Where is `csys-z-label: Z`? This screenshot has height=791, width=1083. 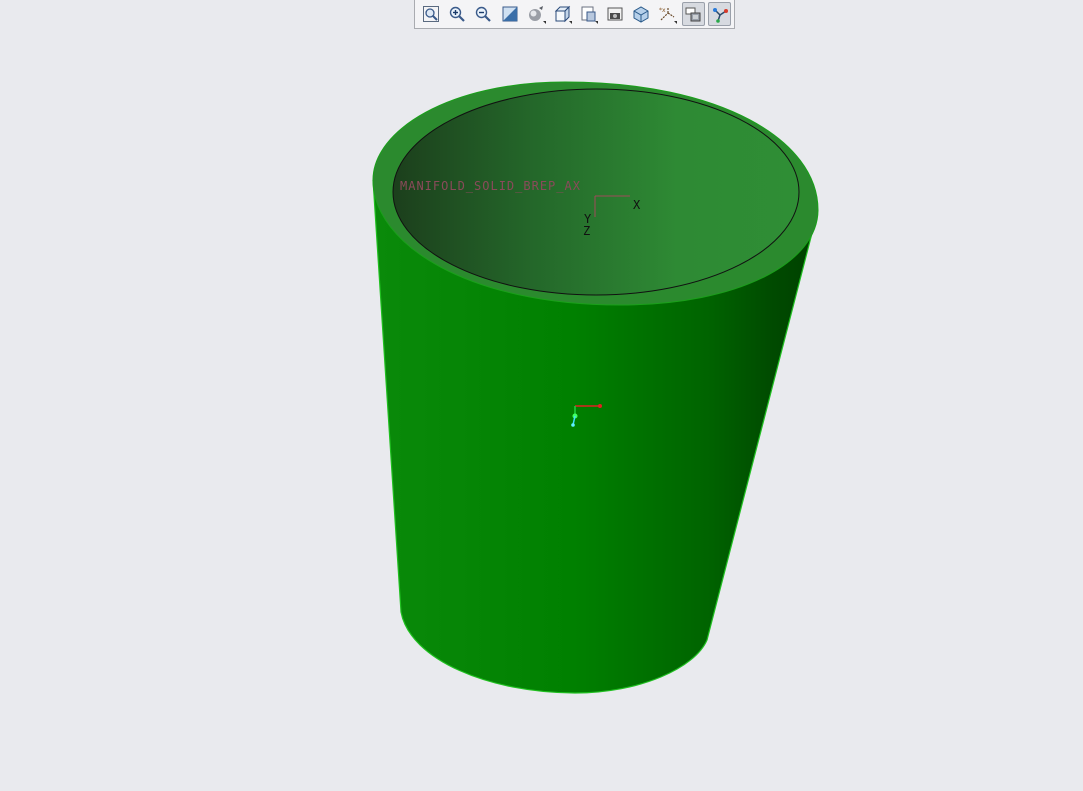
csys-z-label: Z is located at coordinates (587, 231).